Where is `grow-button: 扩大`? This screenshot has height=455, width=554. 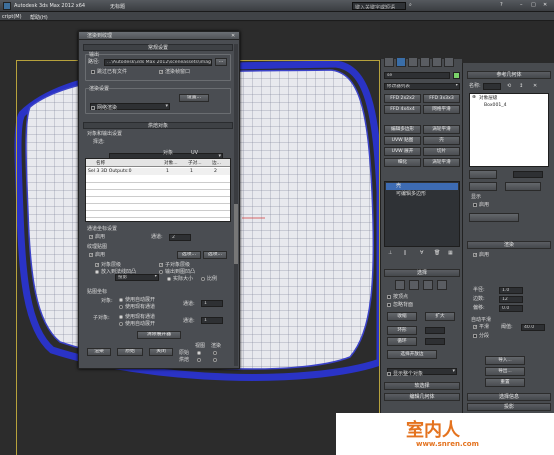
grow-button: 扩大 is located at coordinates (440, 316).